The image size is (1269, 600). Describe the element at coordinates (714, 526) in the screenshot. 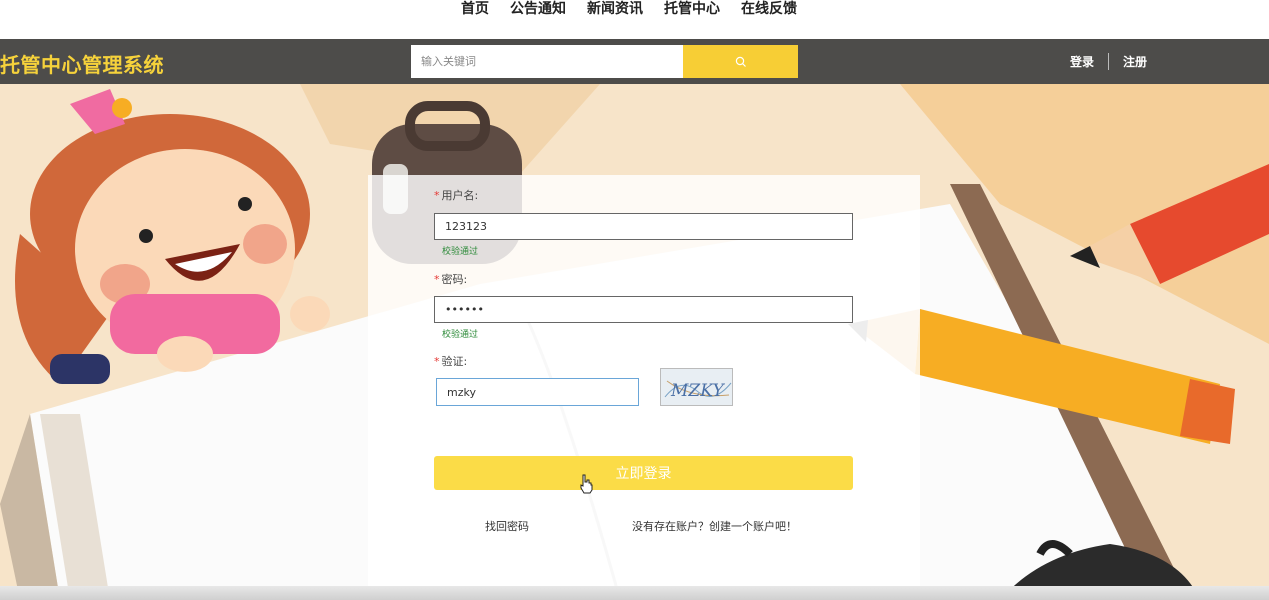

I see `create-account-link: 没有存在账户？创建一个账户吧！` at that location.